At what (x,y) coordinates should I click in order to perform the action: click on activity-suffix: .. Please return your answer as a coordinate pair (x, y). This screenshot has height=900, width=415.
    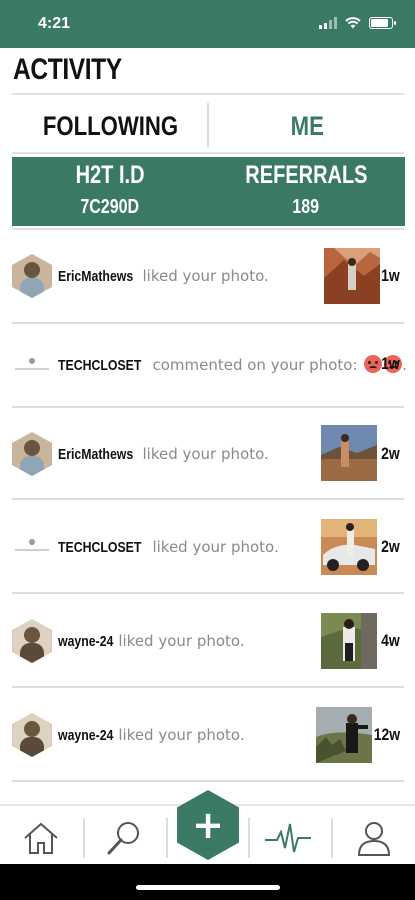
    Looking at the image, I should click on (405, 365).